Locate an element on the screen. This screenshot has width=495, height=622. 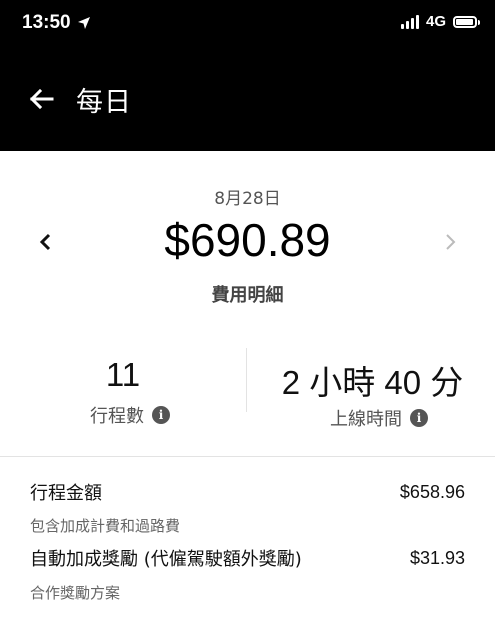
back-arrow-icon is located at coordinates (41, 99).